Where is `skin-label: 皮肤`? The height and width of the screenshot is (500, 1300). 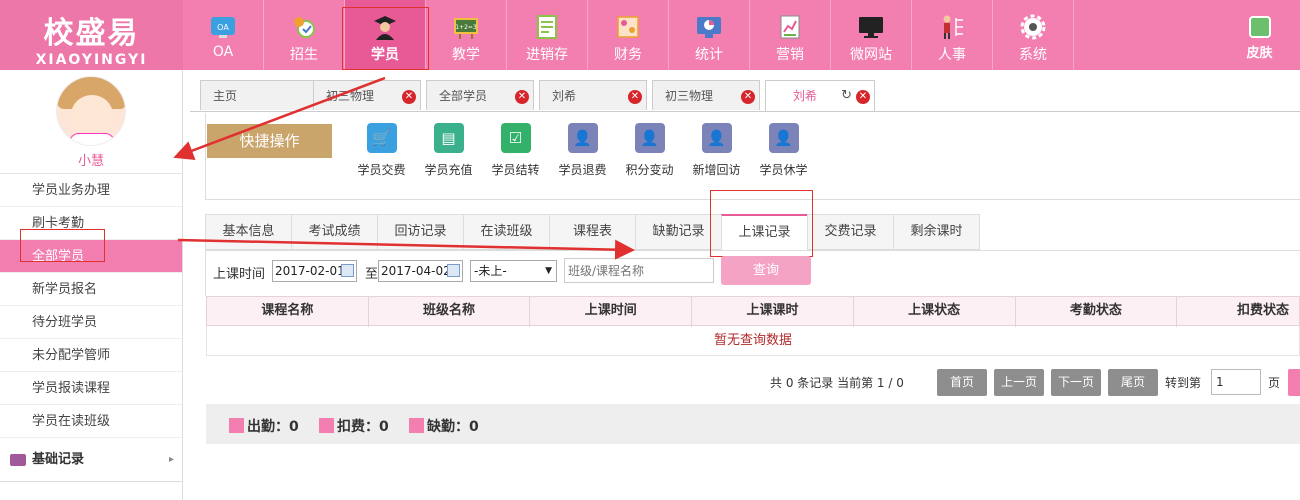 skin-label: 皮肤 is located at coordinates (1259, 53).